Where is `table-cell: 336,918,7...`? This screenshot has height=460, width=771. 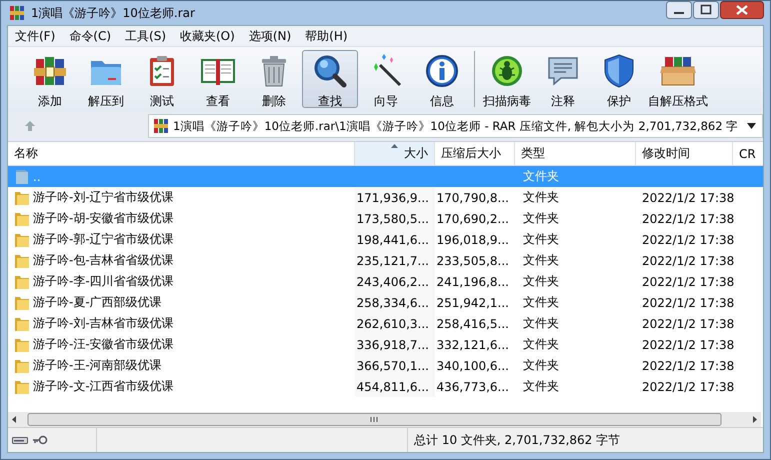
table-cell: 336,918,7... is located at coordinates (392, 345).